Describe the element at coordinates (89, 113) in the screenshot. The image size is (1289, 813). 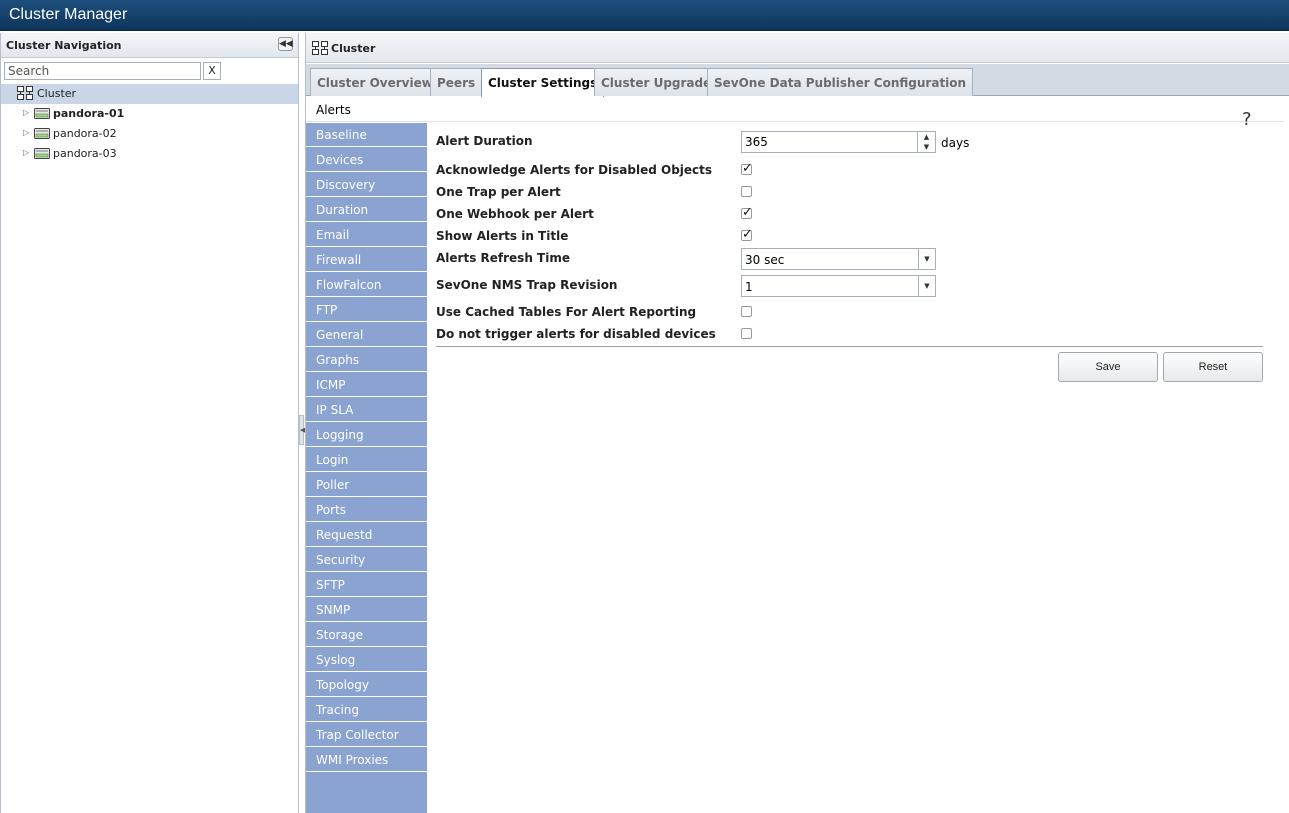
I see `tree-item-label: pandora-01` at that location.